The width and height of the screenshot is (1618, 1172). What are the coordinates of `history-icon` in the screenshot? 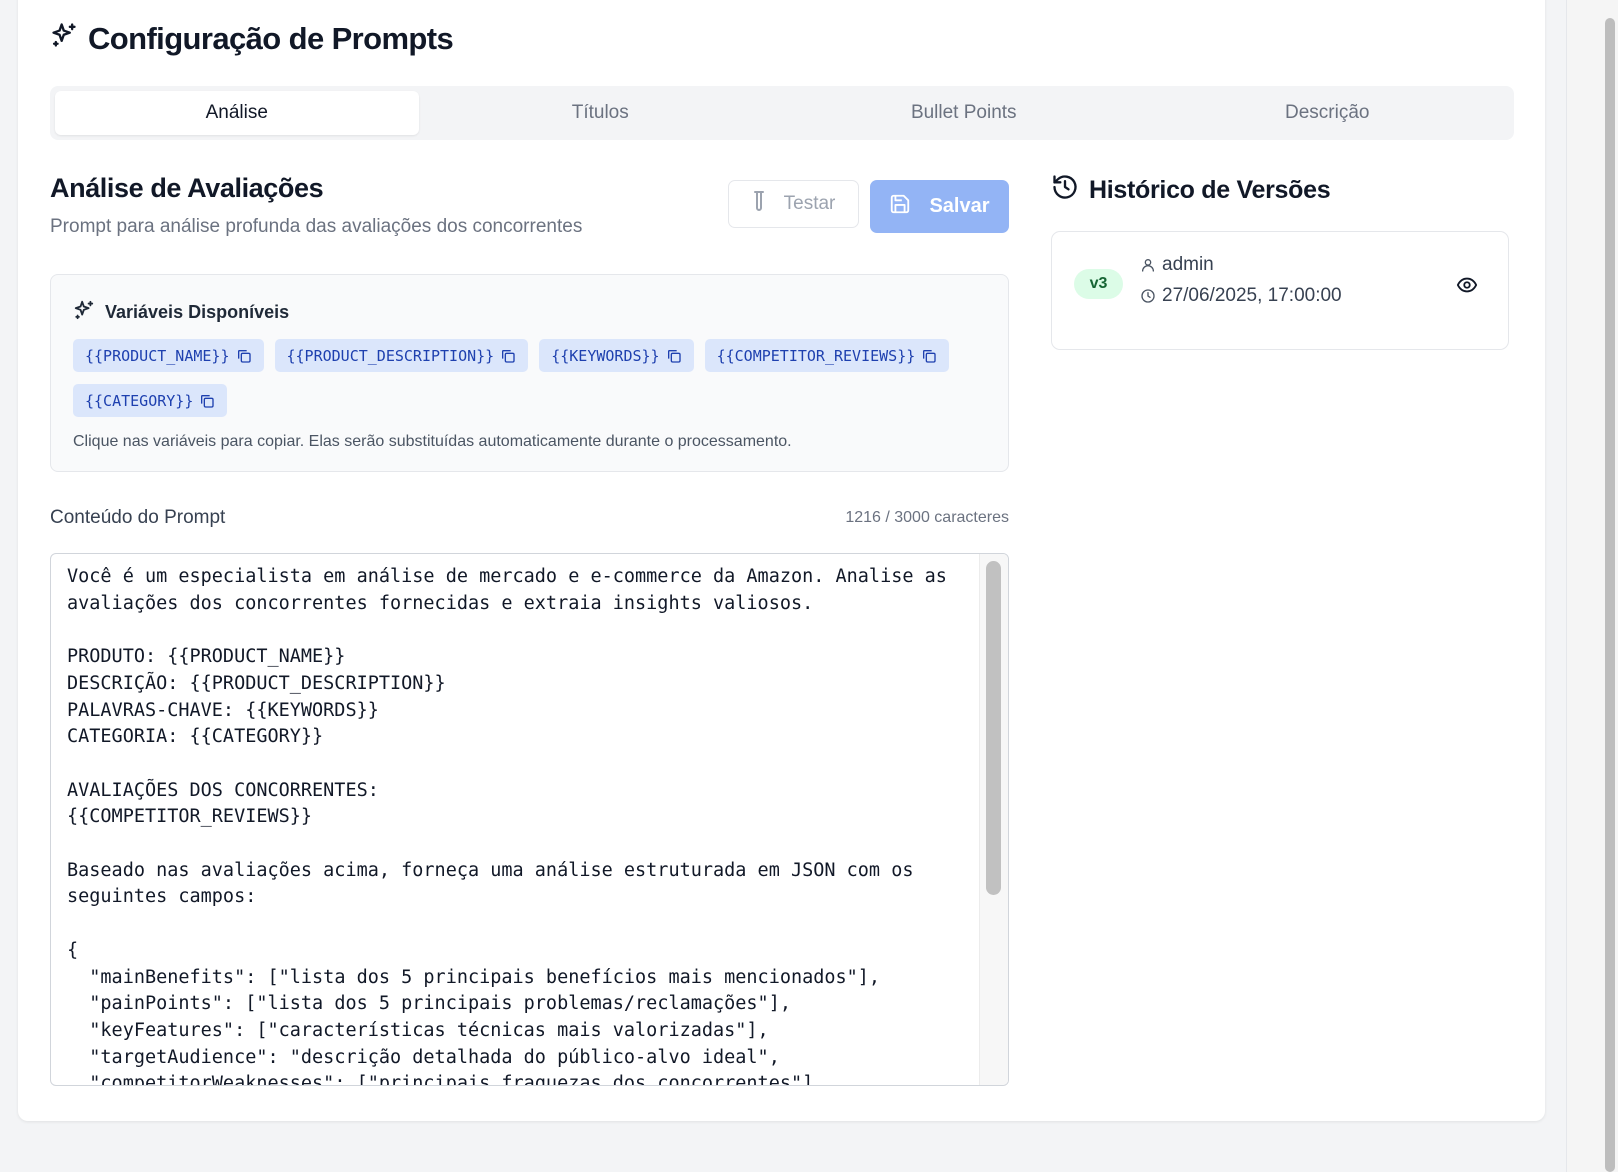 It's located at (1065, 190).